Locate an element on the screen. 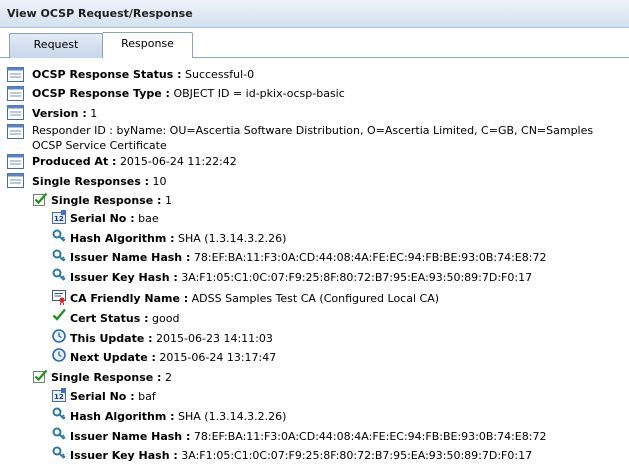 Image resolution: width=629 pixels, height=464 pixels. field-value: OBJECT ID = id-pkix-ocsp-basic is located at coordinates (259, 93).